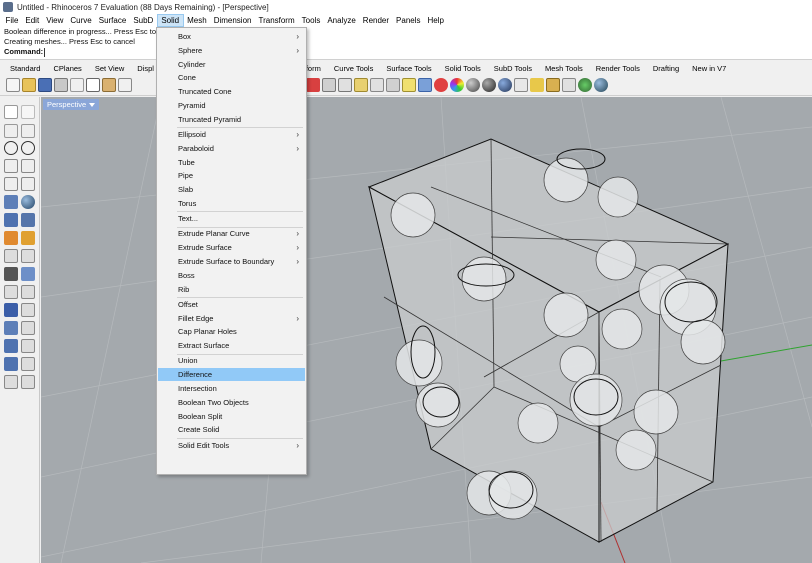 This screenshot has height=563, width=812. Describe the element at coordinates (11, 310) in the screenshot. I see `text-tool-icon` at that location.